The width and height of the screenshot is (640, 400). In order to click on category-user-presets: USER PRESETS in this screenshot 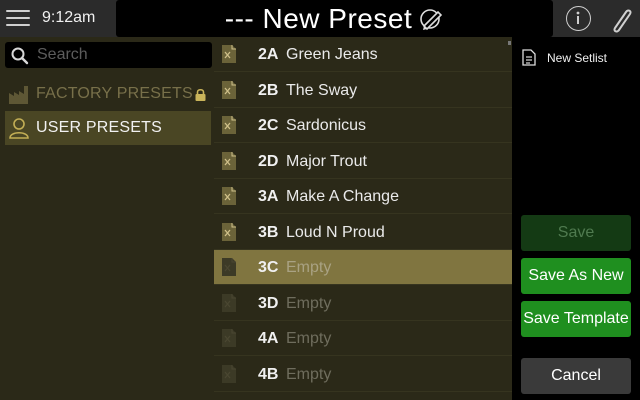, I will do `click(108, 128)`.